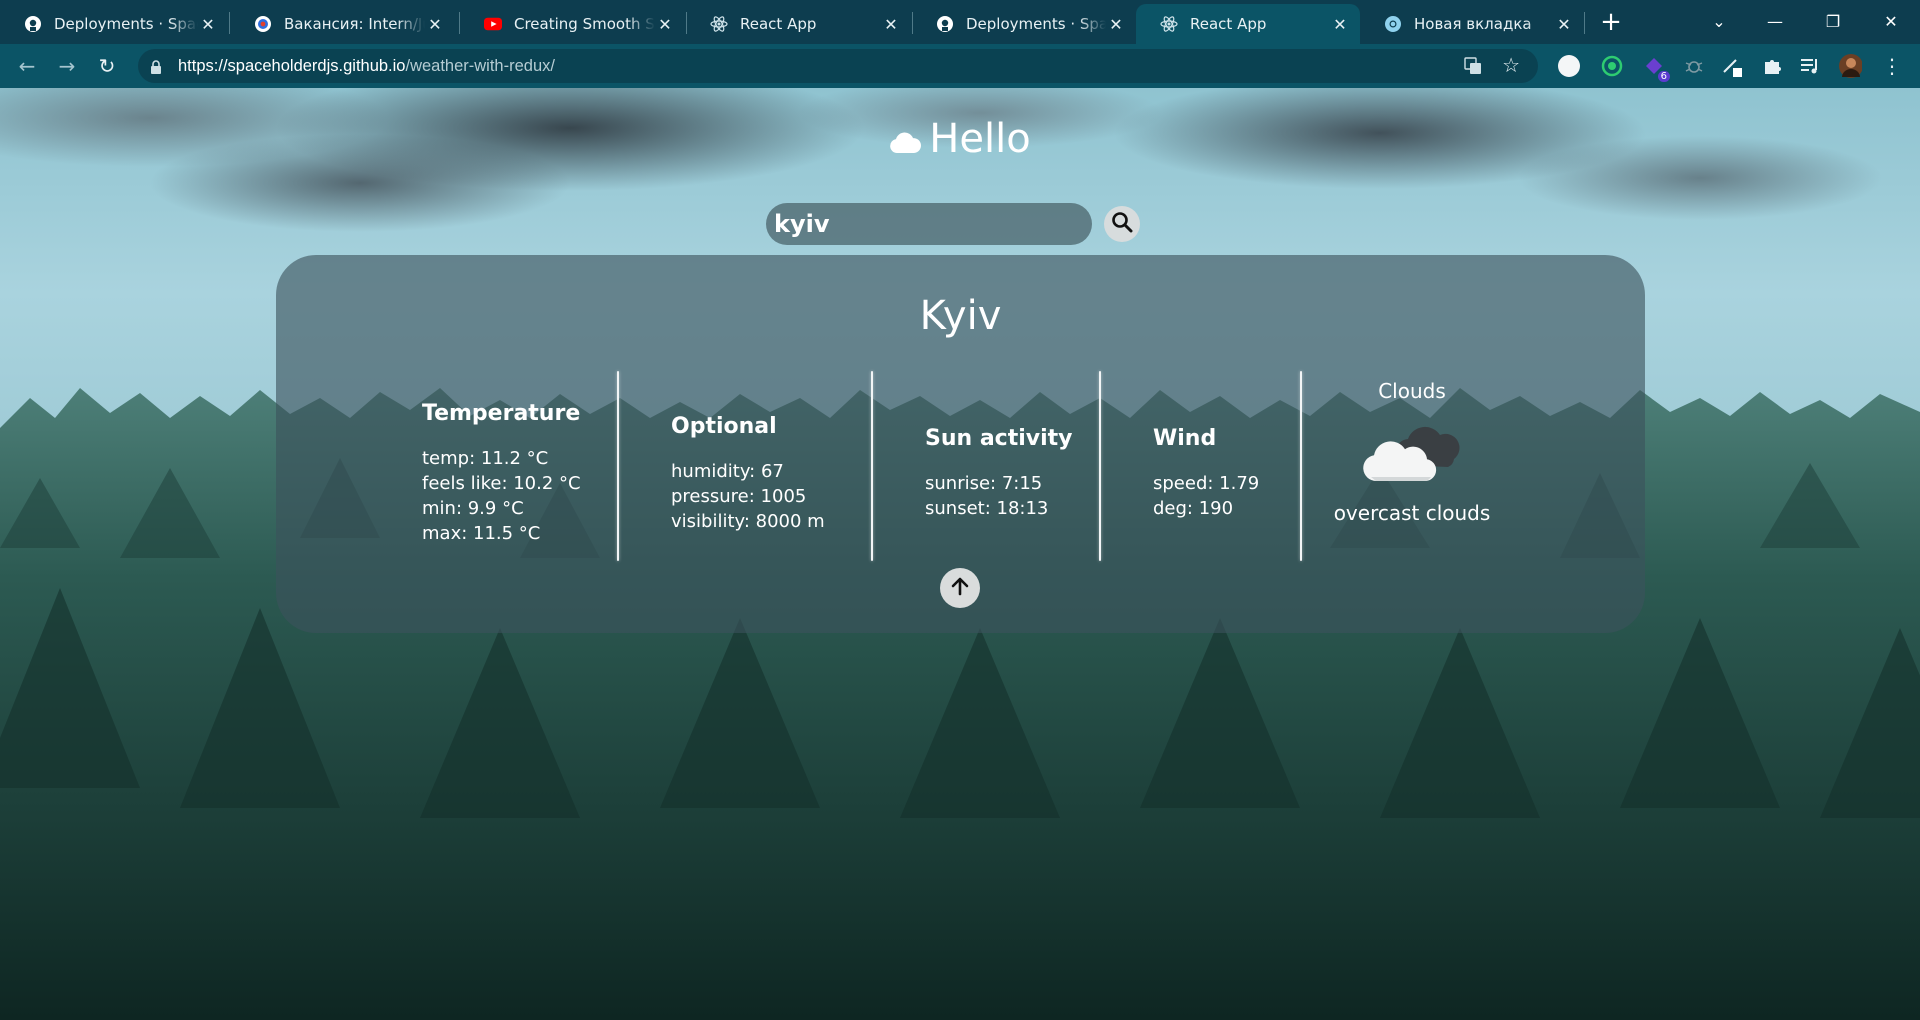 Image resolution: width=1920 pixels, height=1020 pixels. Describe the element at coordinates (1772, 66) in the screenshot. I see `extensions-puzzle-icon` at that location.